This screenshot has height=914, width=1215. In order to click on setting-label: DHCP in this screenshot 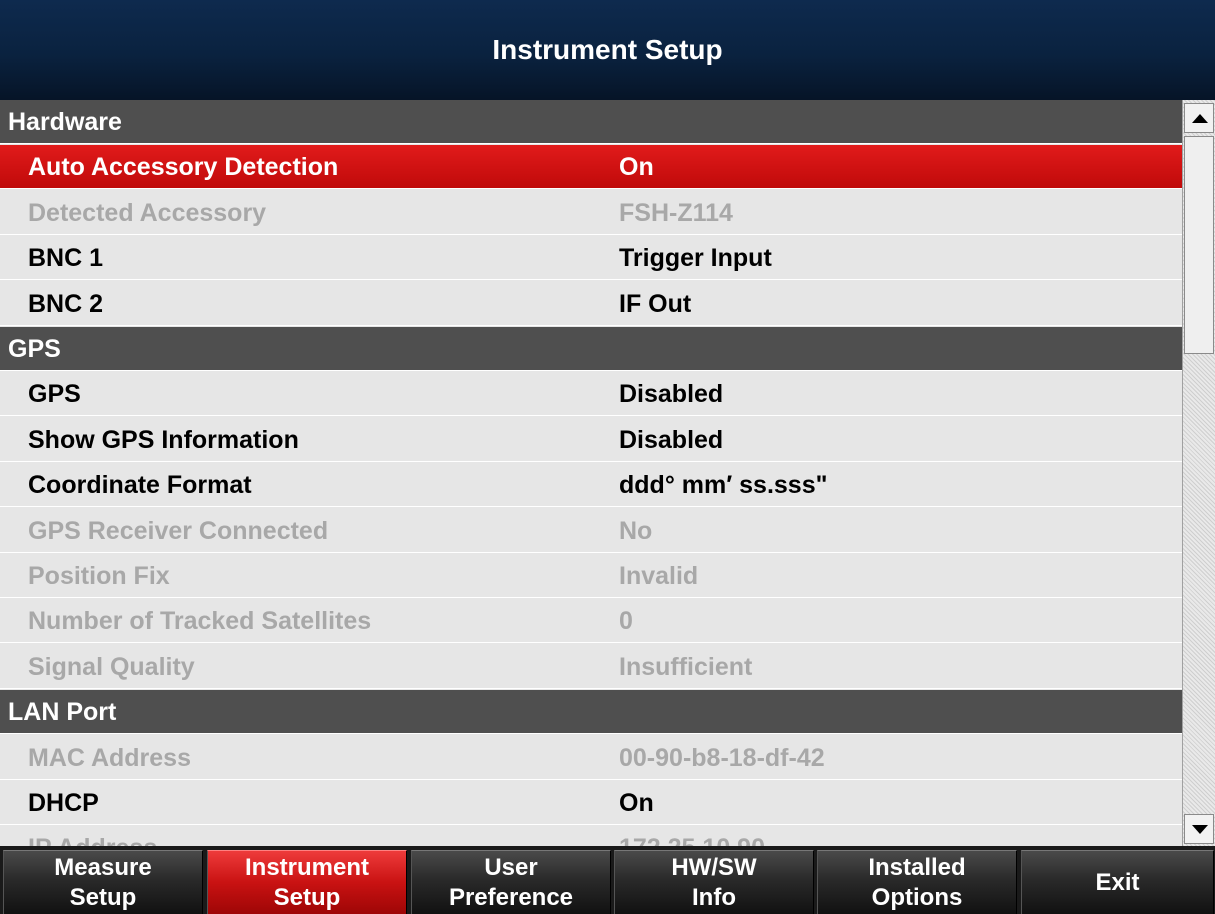, I will do `click(63, 803)`.